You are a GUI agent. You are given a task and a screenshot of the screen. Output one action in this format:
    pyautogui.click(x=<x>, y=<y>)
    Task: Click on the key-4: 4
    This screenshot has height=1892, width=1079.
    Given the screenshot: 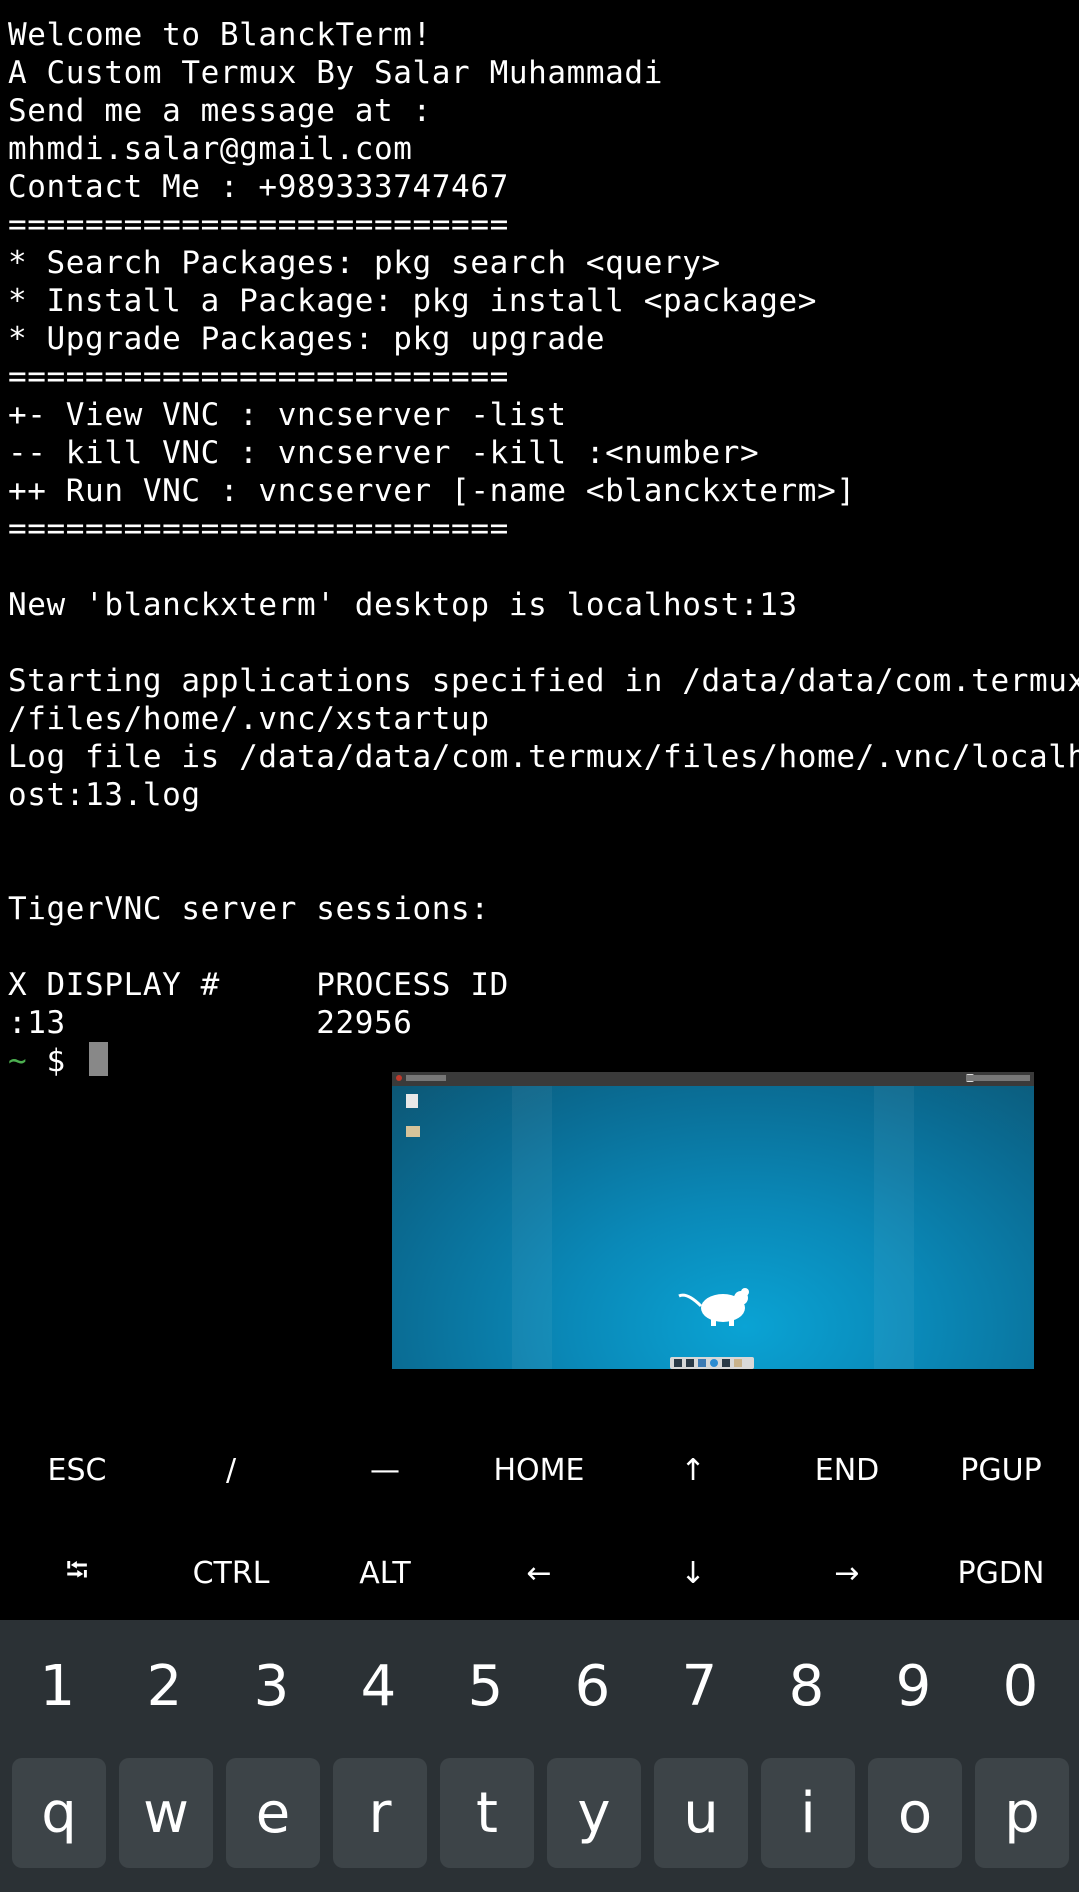 What is the action you would take?
    pyautogui.click(x=378, y=1686)
    